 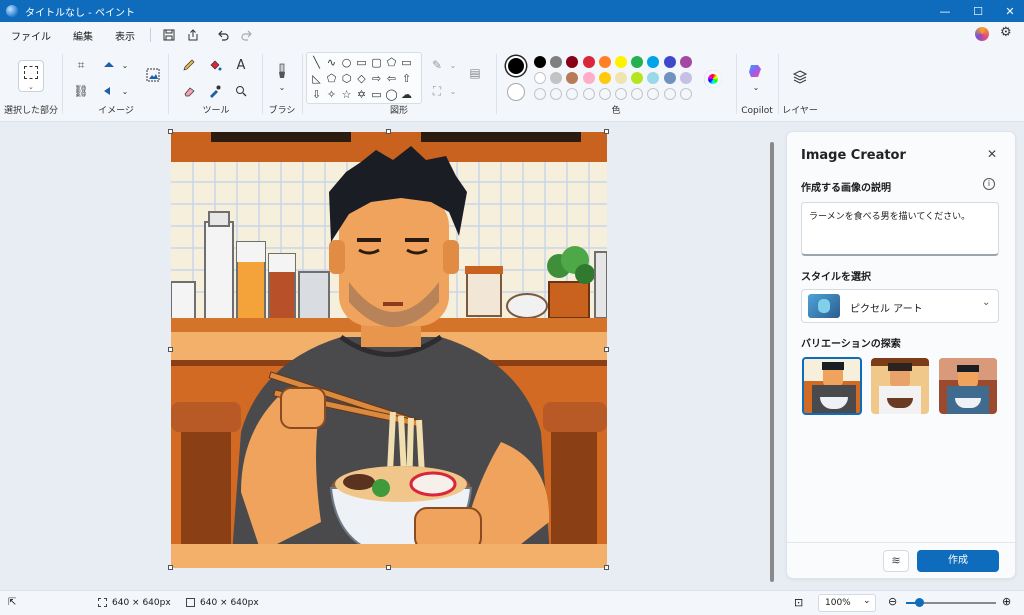 I want to click on line-shape-icon: ╲, so click(x=316, y=62).